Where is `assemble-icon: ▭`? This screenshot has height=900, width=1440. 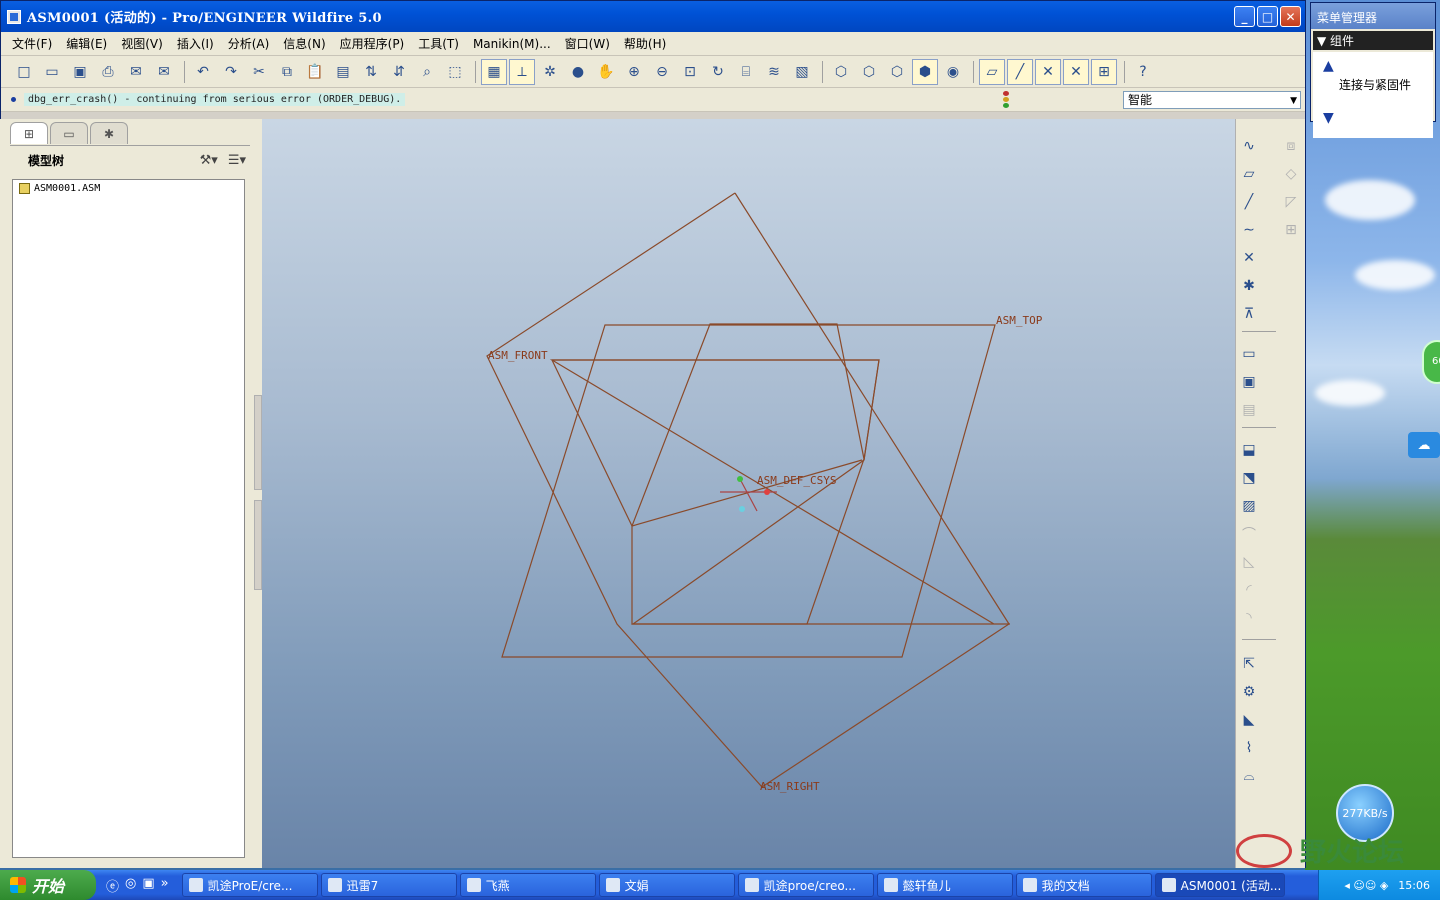 assemble-icon: ▭ is located at coordinates (1249, 354).